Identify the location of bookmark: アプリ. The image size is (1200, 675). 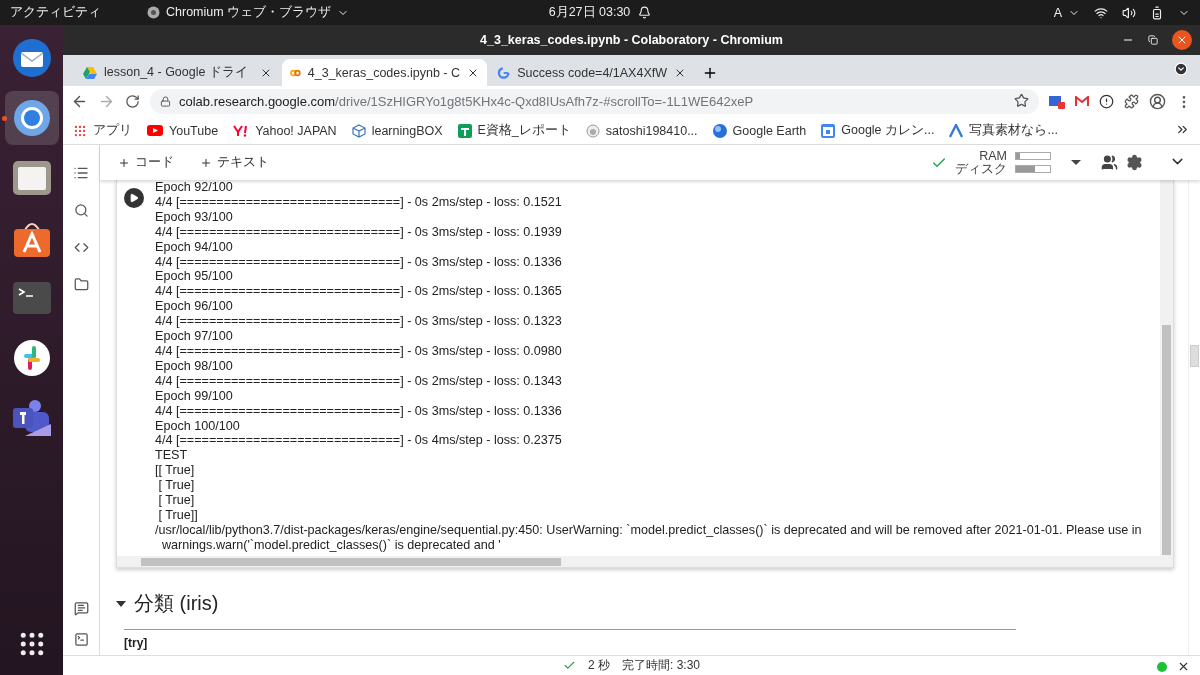
(102, 130).